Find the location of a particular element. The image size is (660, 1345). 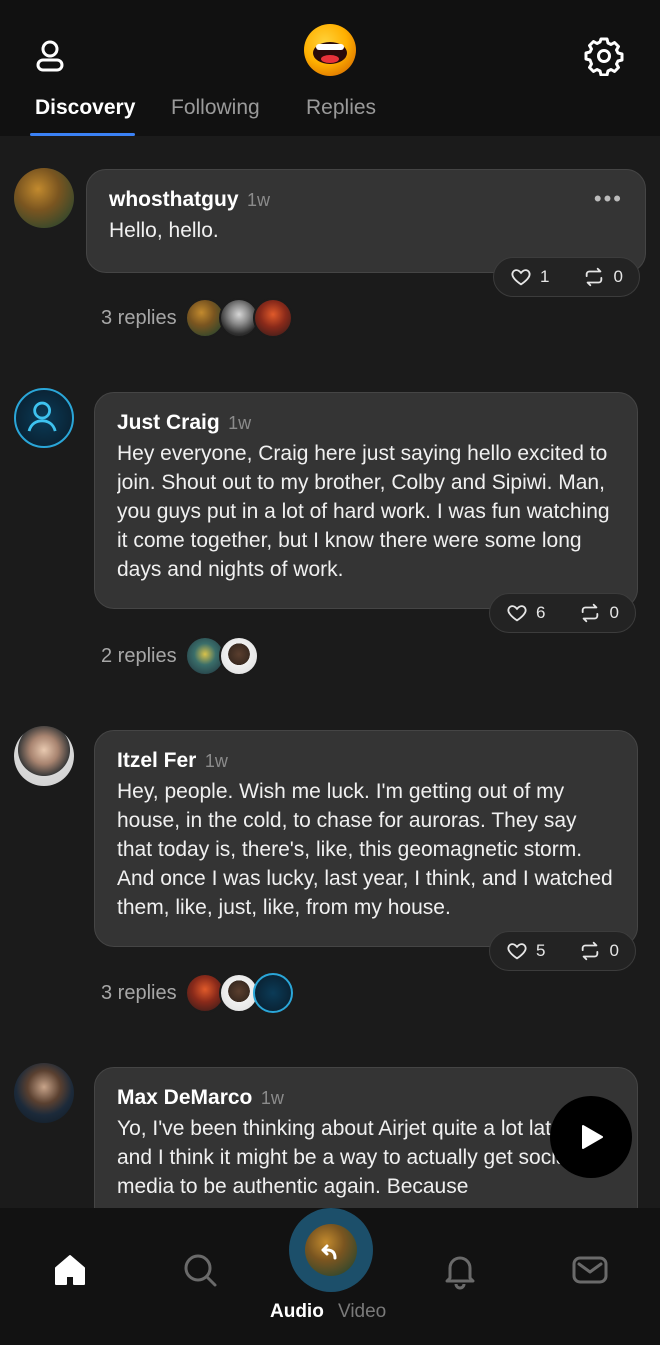

top-header: Discovery Following Replies is located at coordinates (330, 68).